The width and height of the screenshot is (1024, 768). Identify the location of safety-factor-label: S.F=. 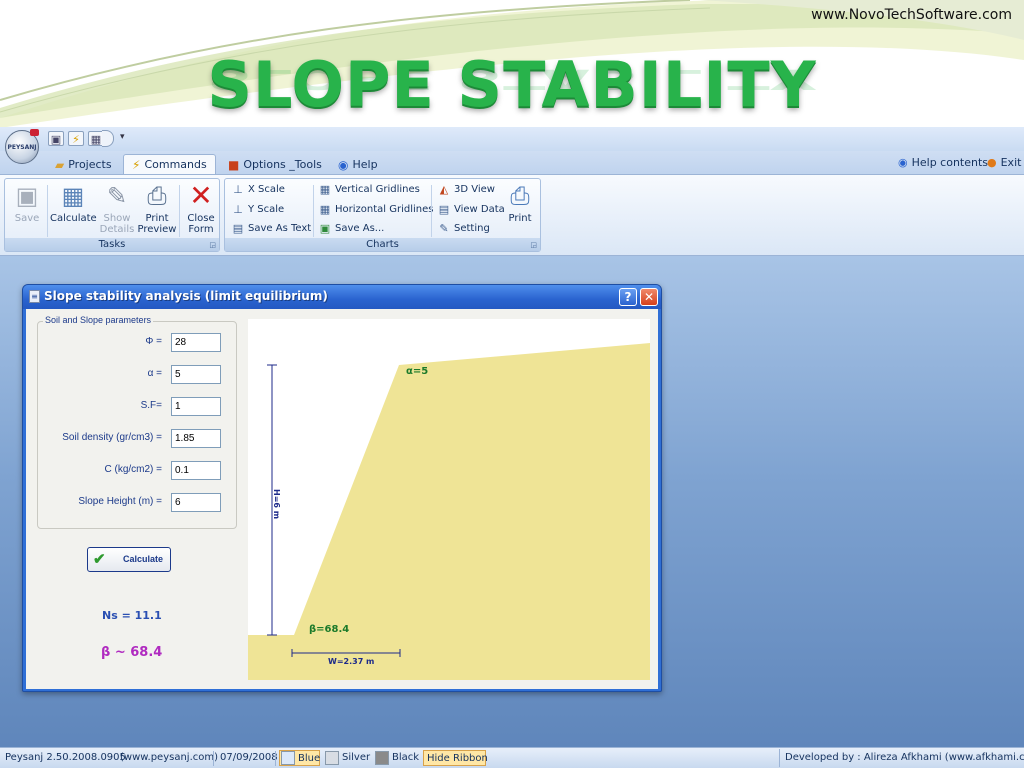
(151, 405).